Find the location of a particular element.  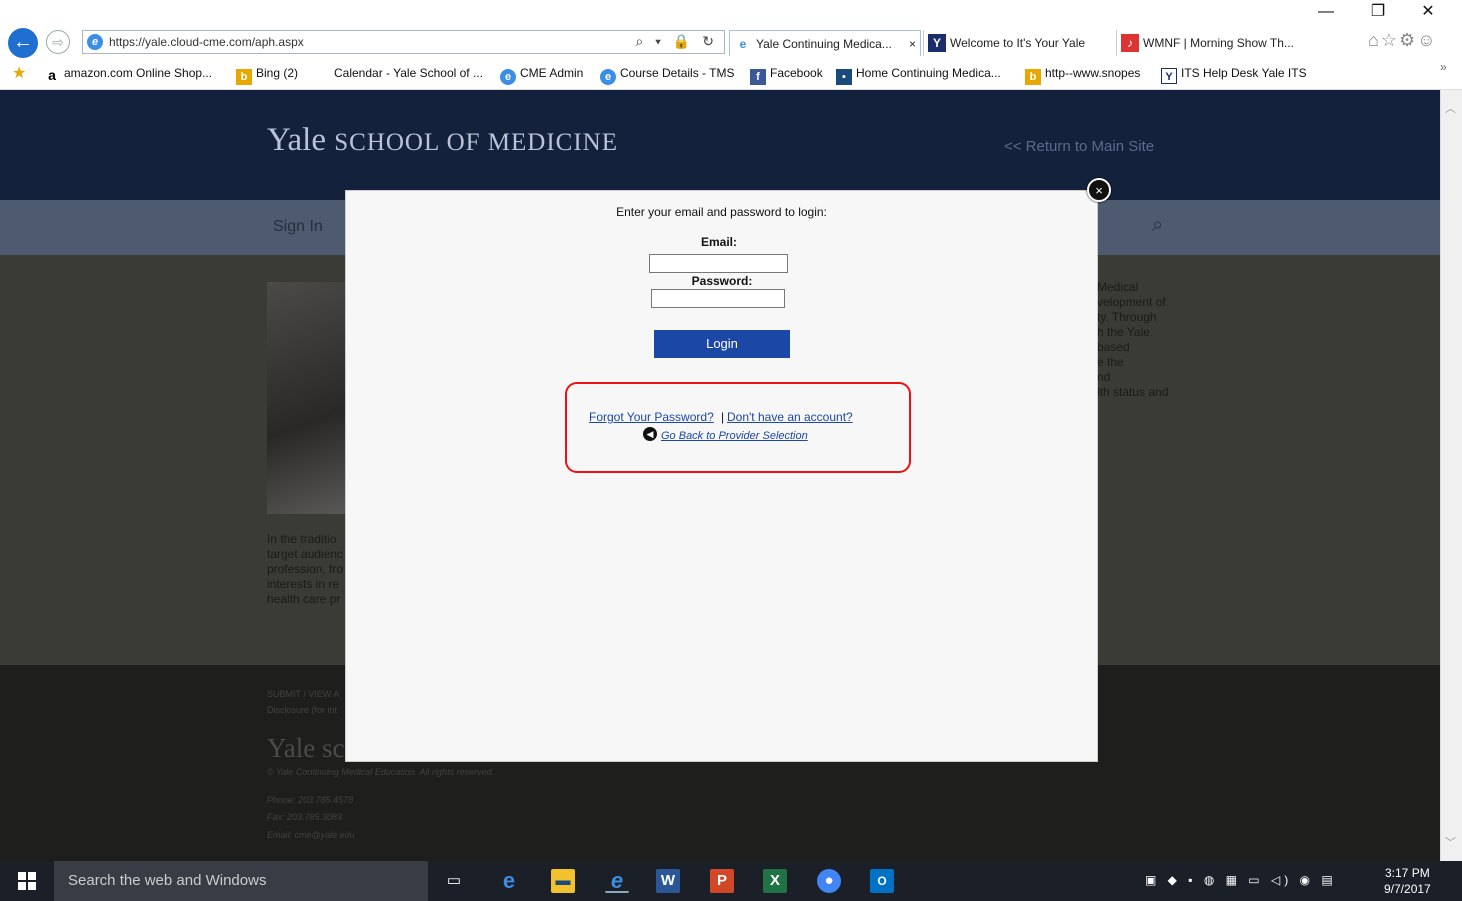

nav-sign-in: Sign In is located at coordinates (298, 227).